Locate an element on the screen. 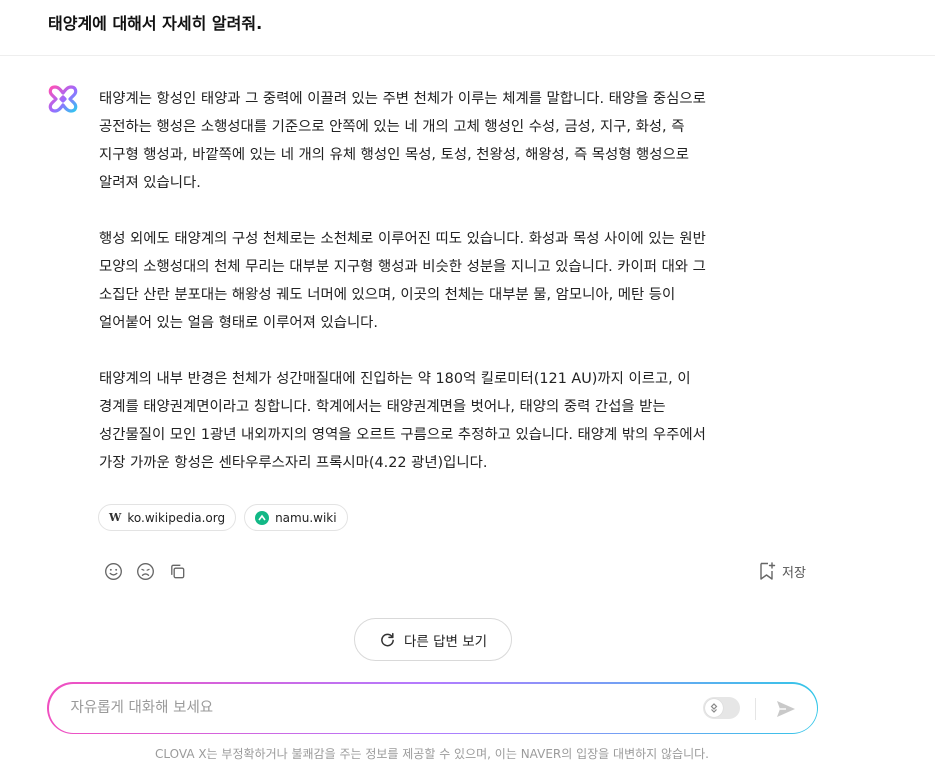  sad-icon is located at coordinates (145, 571).